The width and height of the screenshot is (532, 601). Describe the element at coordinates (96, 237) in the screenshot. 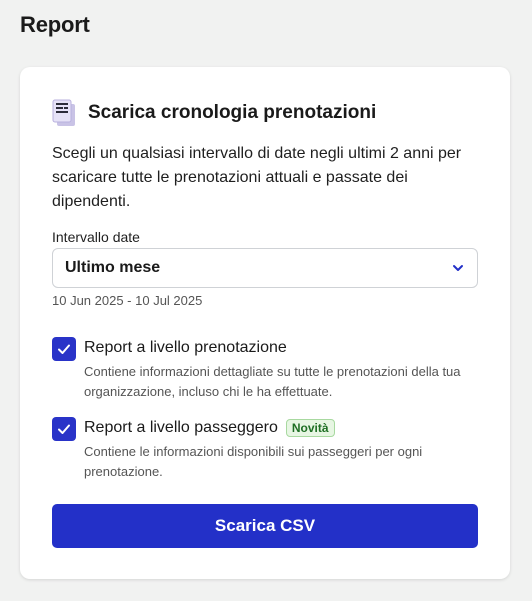

I see `date-range-label: Intervallo date` at that location.